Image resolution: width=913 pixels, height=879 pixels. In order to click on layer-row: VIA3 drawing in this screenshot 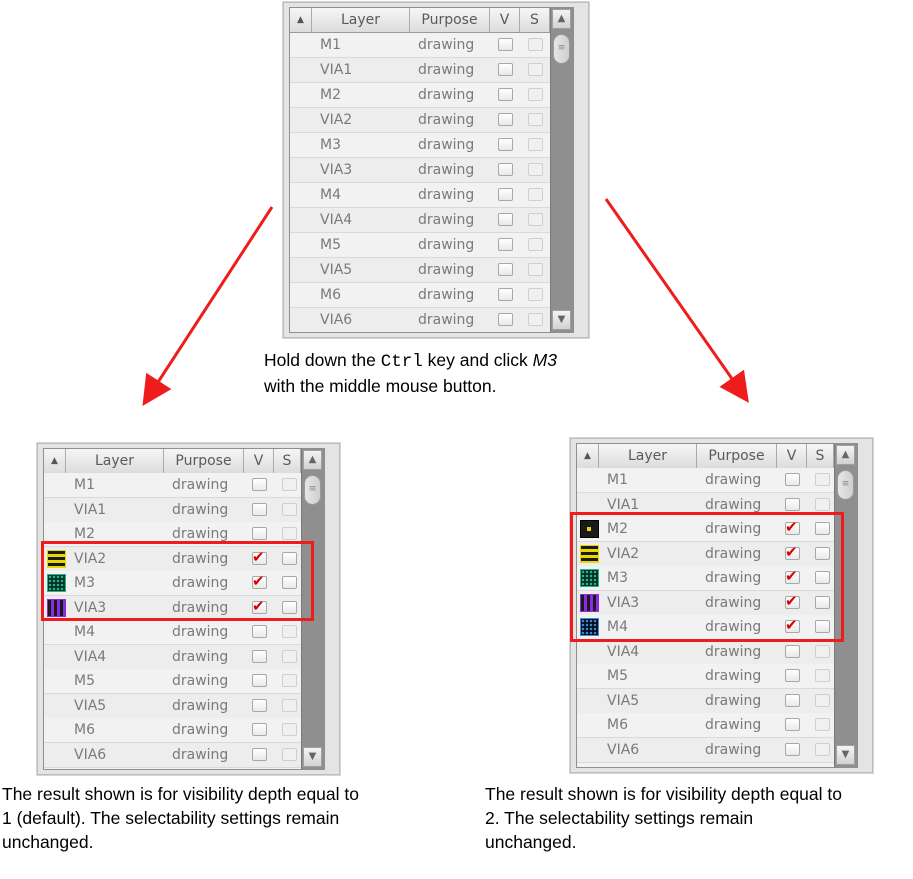, I will do `click(420, 170)`.